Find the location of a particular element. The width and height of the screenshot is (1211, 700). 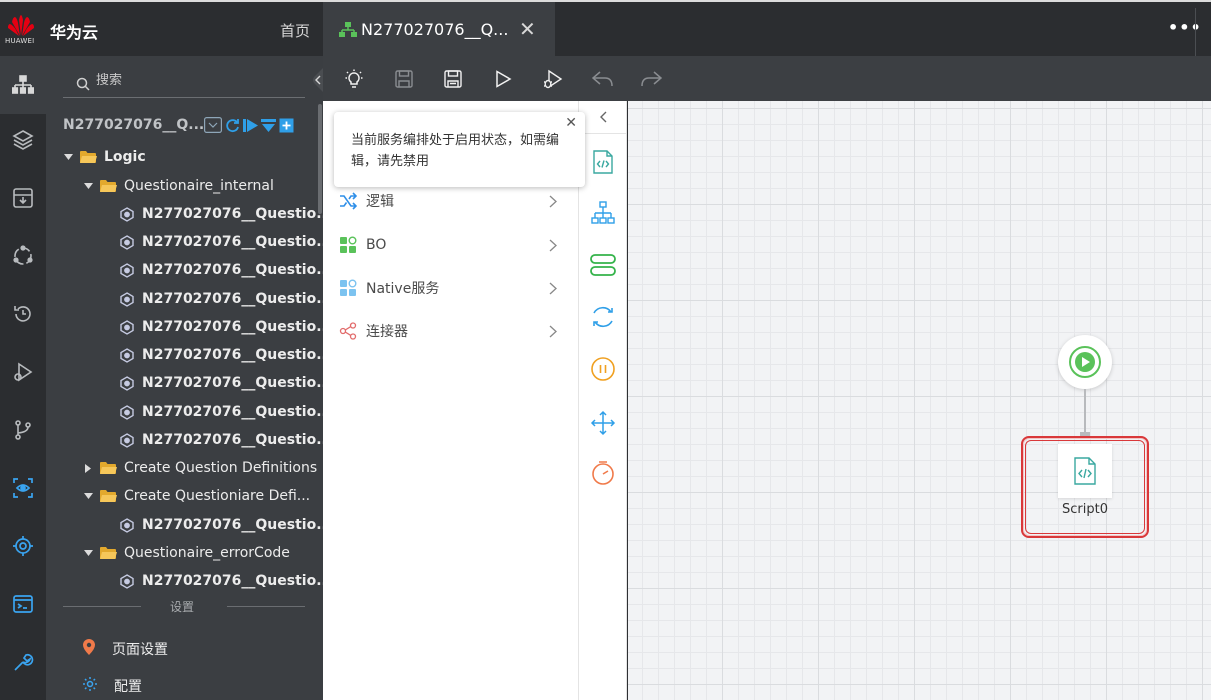

tree-folder-logic: Logic is located at coordinates (104, 157).